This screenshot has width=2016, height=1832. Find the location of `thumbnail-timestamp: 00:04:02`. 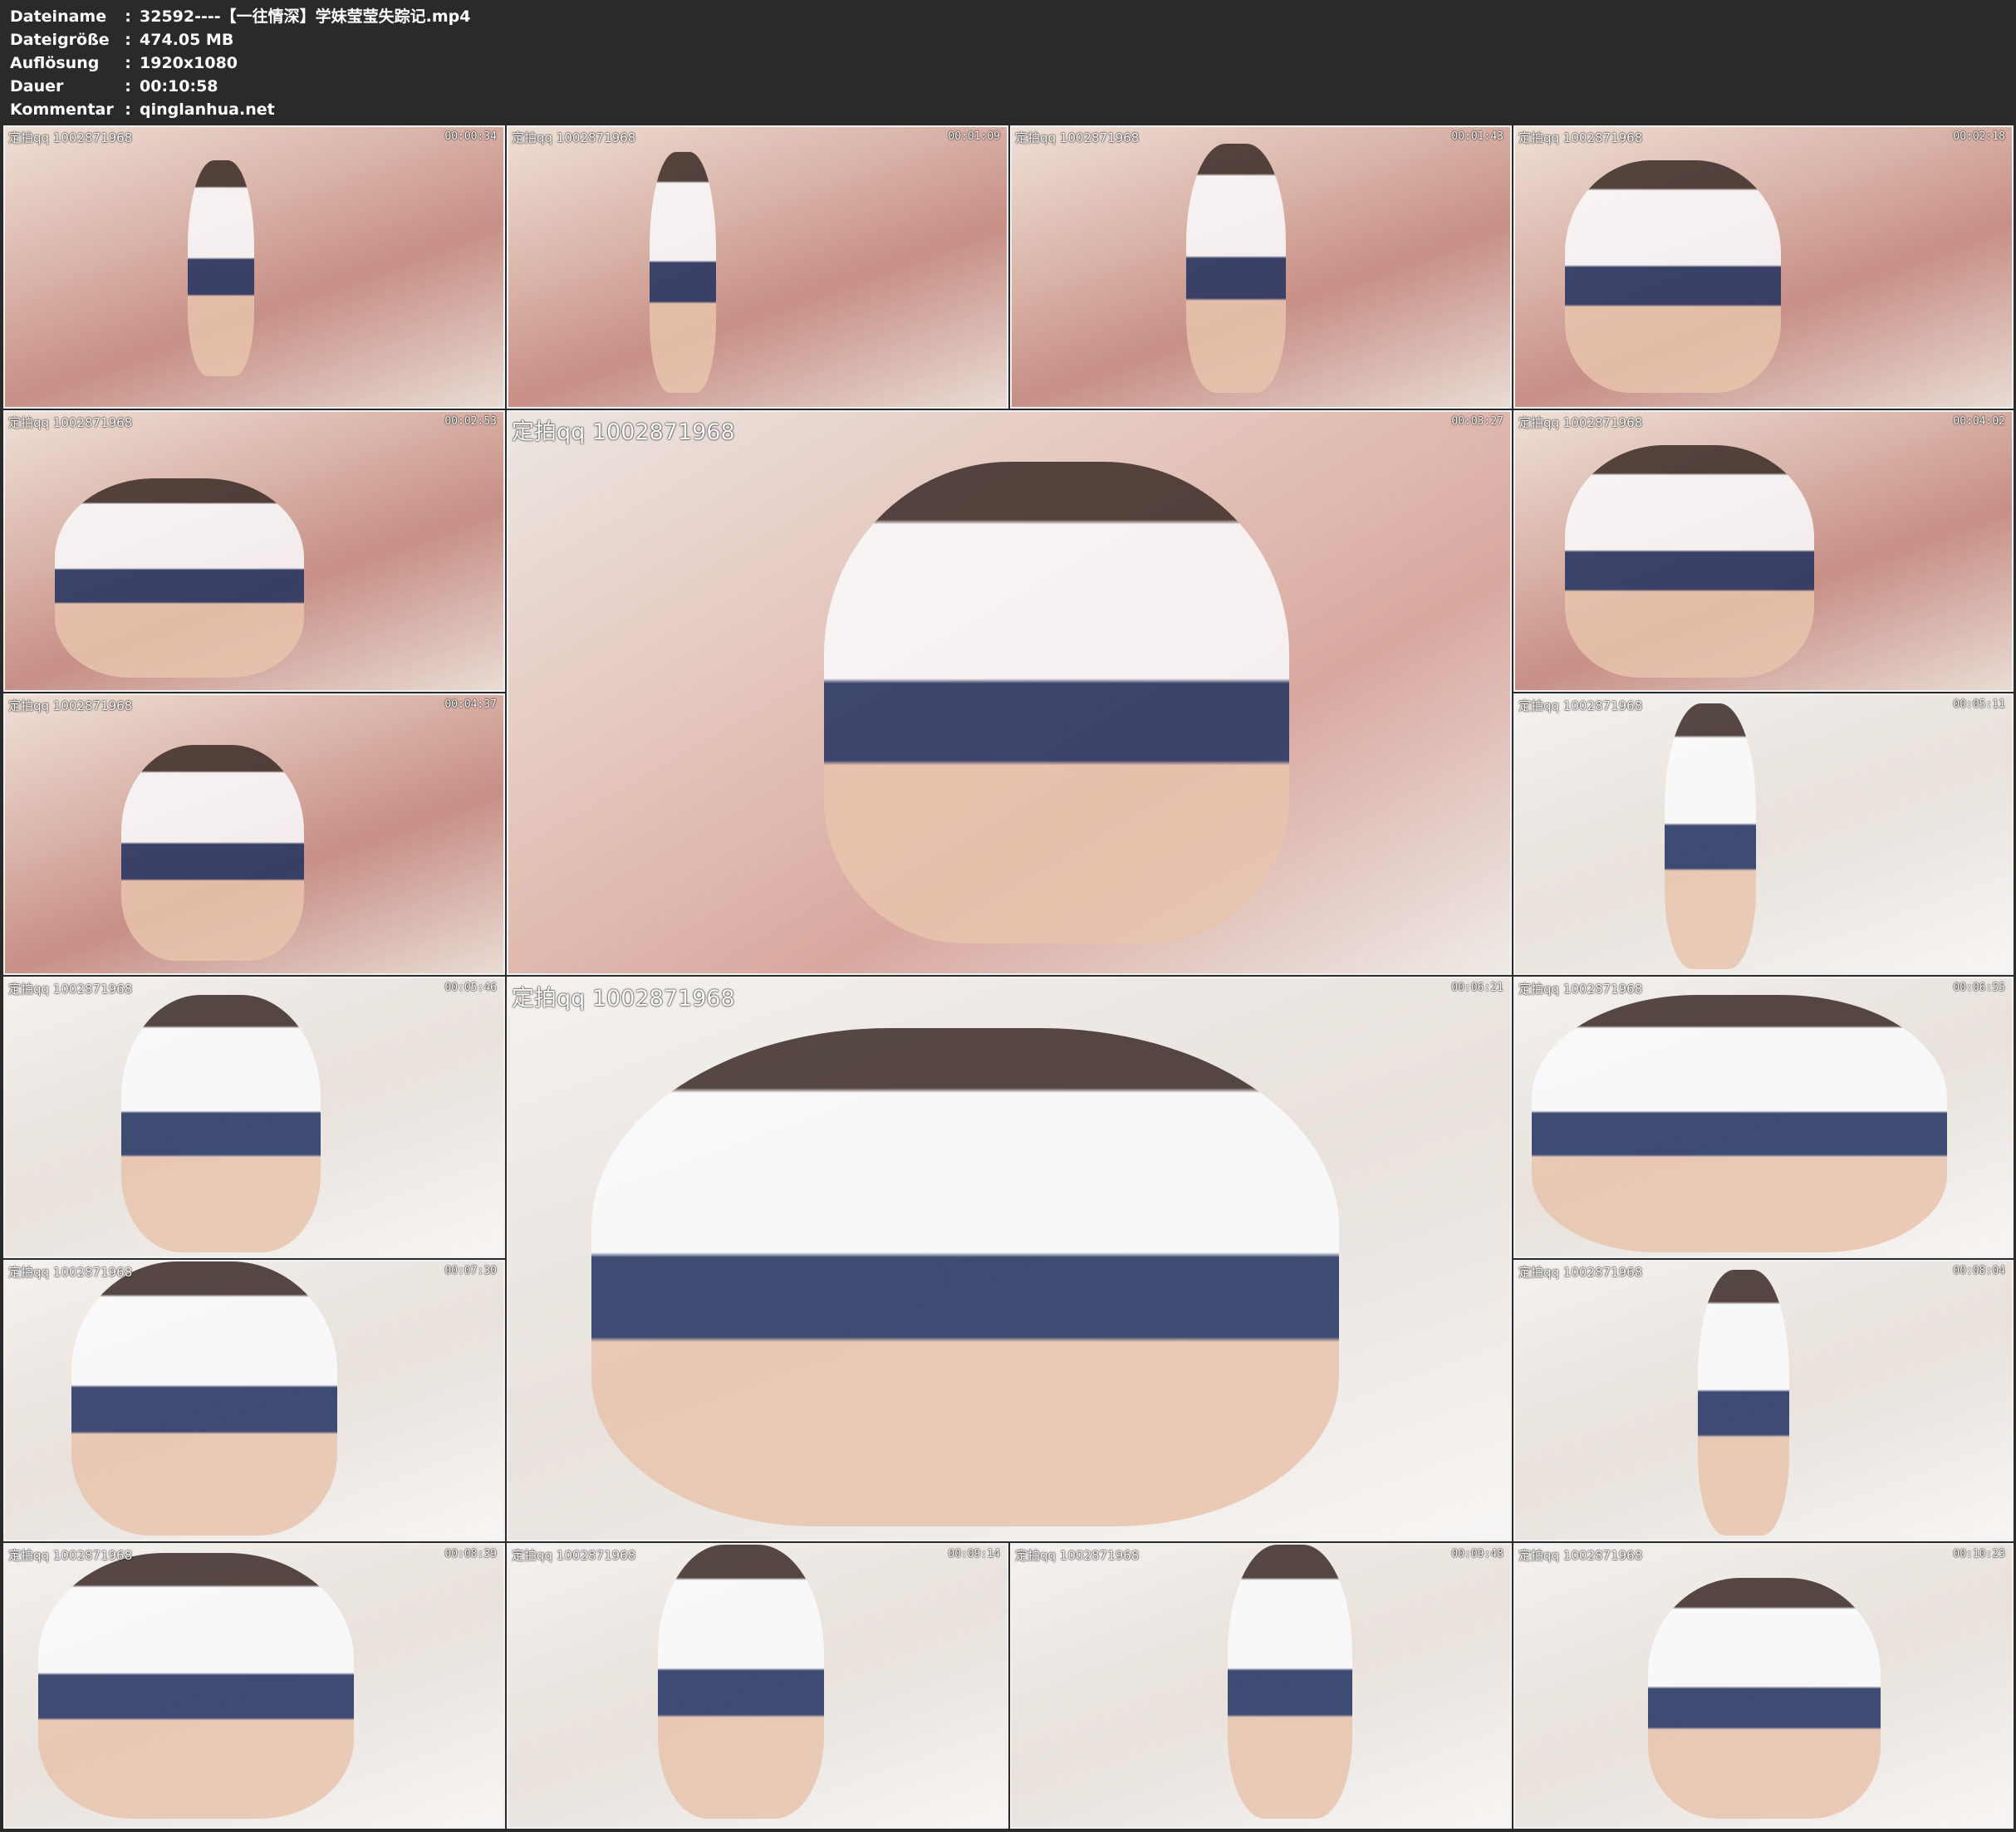

thumbnail-timestamp: 00:04:02 is located at coordinates (1979, 421).